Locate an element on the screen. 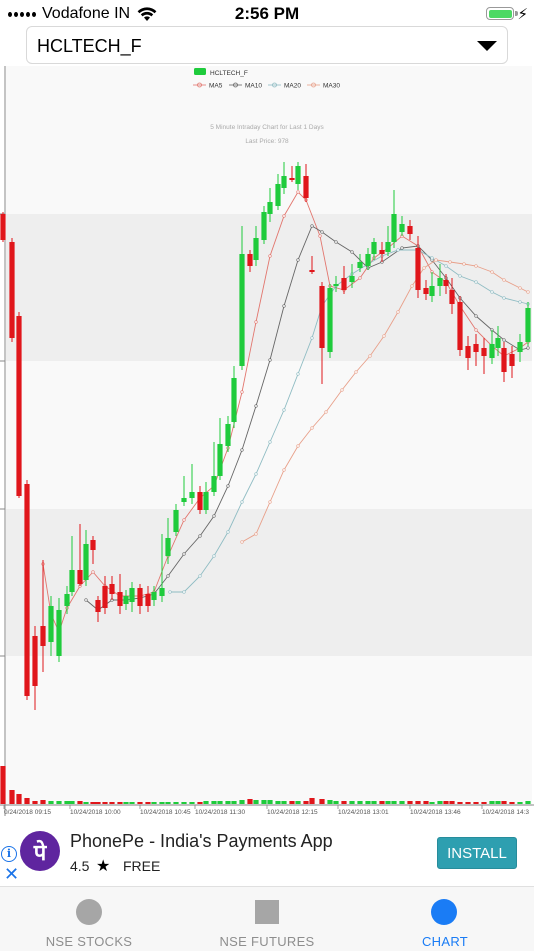 This screenshot has height=951, width=534. chart-title: 5 Minute Intraday Chart for Last 1 Days is located at coordinates (267, 127).